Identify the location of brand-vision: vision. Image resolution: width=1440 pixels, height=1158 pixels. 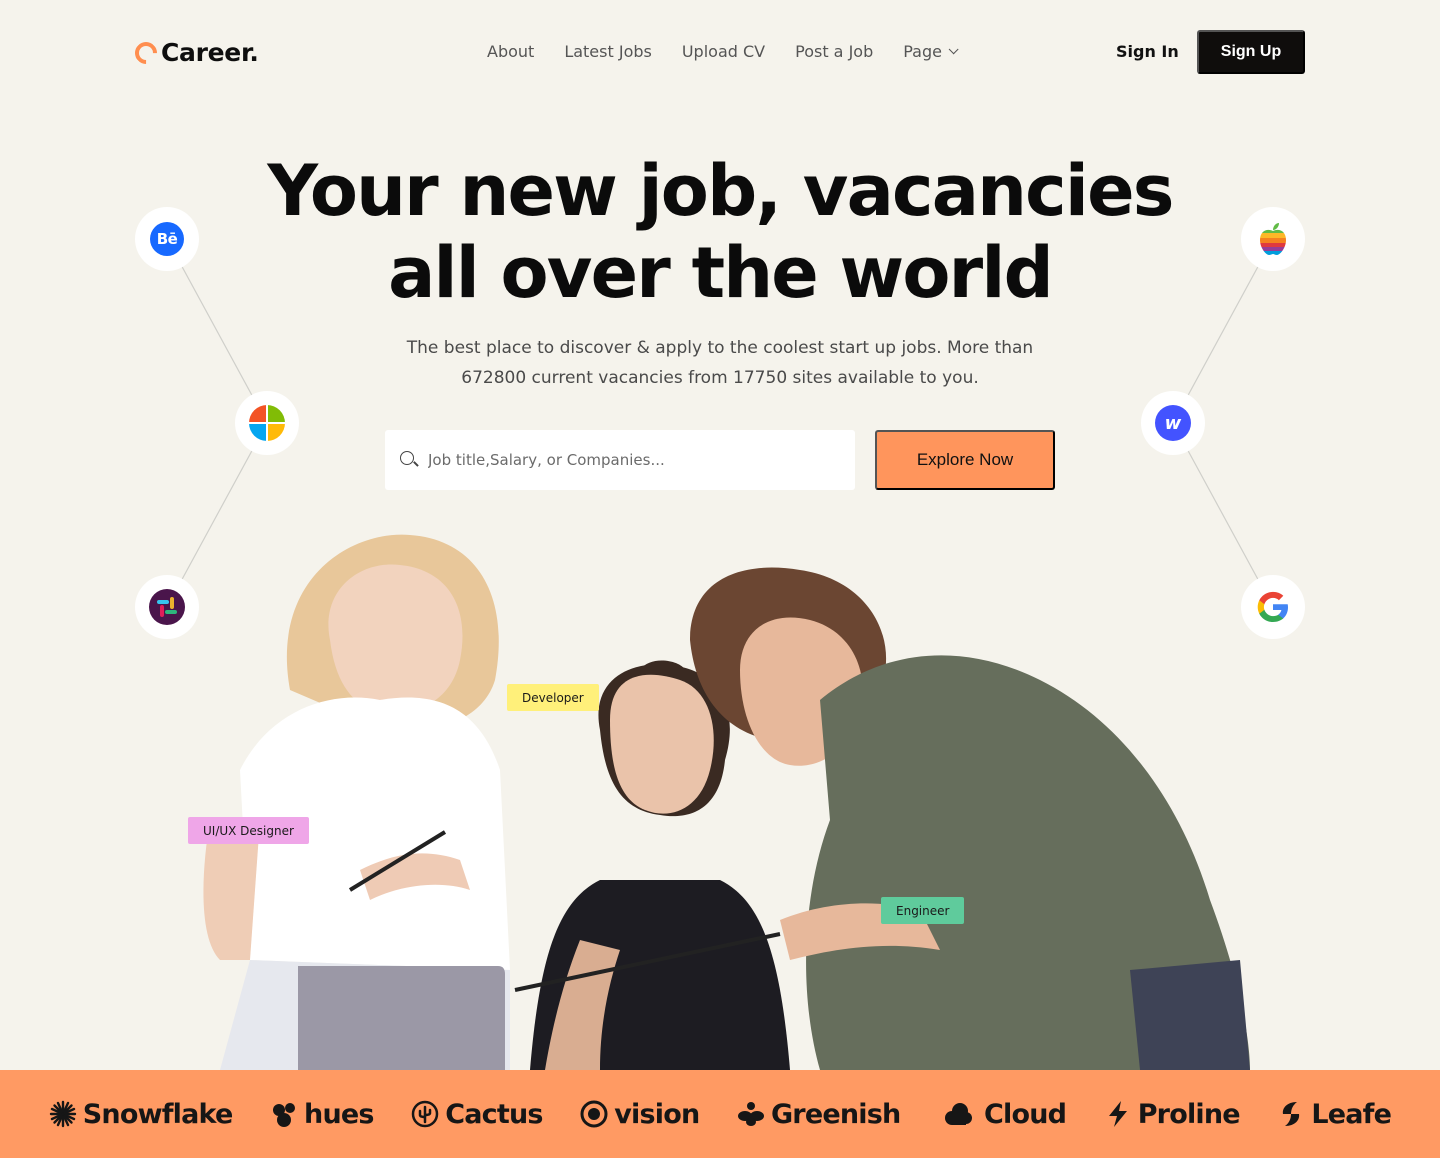
(640, 1114).